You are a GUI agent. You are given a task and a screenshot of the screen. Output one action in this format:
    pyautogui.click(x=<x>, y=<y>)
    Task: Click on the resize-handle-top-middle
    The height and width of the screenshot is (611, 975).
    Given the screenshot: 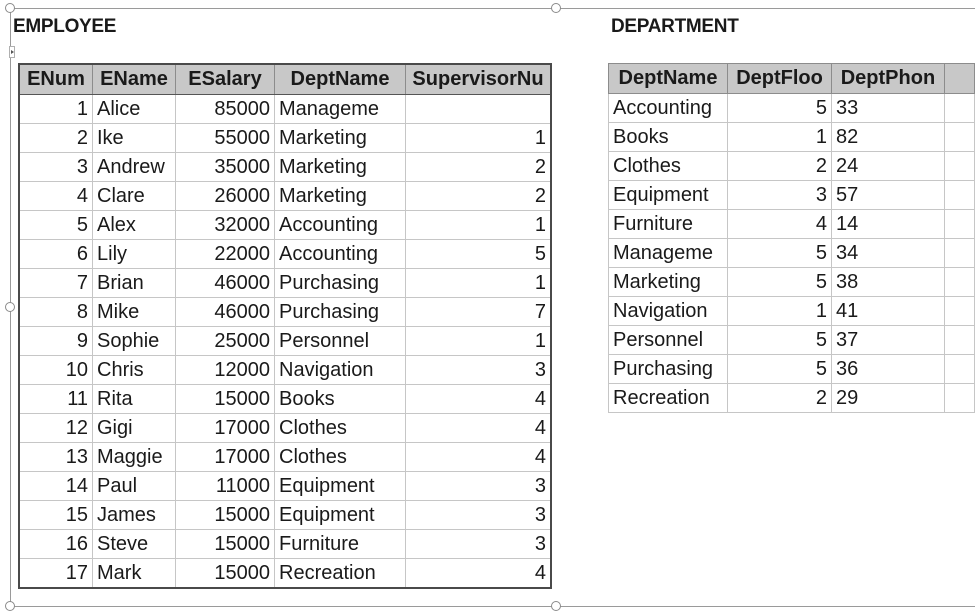 What is the action you would take?
    pyautogui.click(x=556, y=8)
    